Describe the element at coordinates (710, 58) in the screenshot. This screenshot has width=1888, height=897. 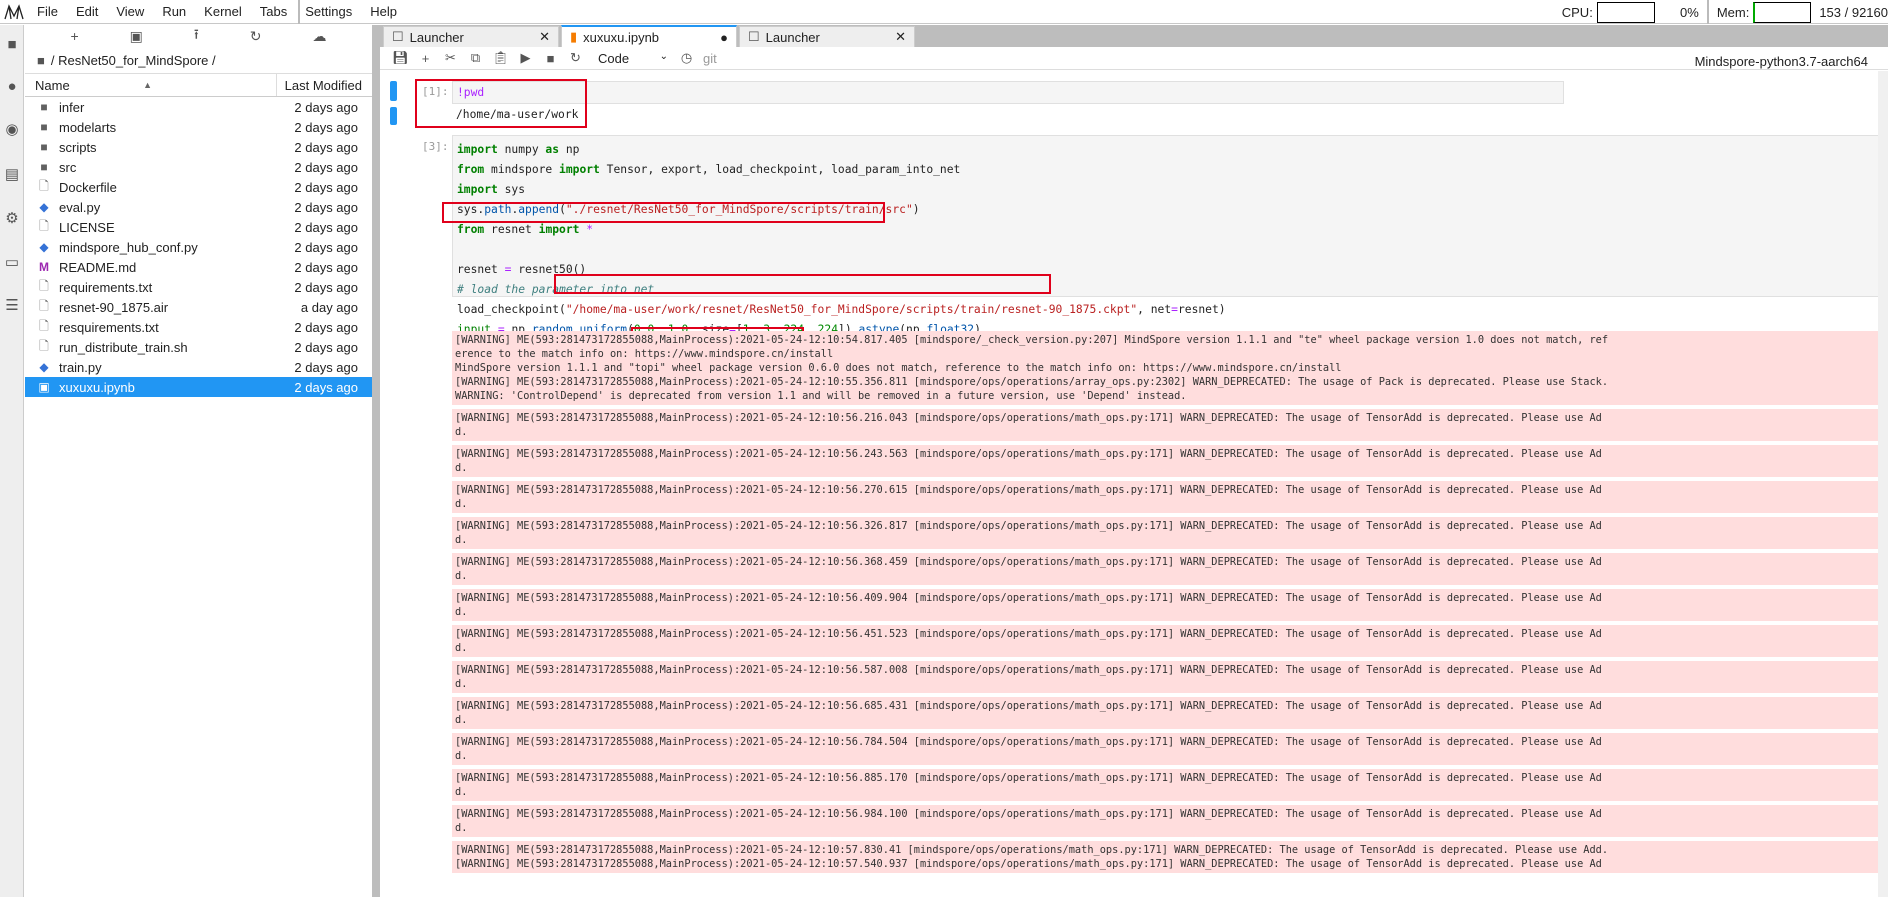
I see `git-button: git` at that location.